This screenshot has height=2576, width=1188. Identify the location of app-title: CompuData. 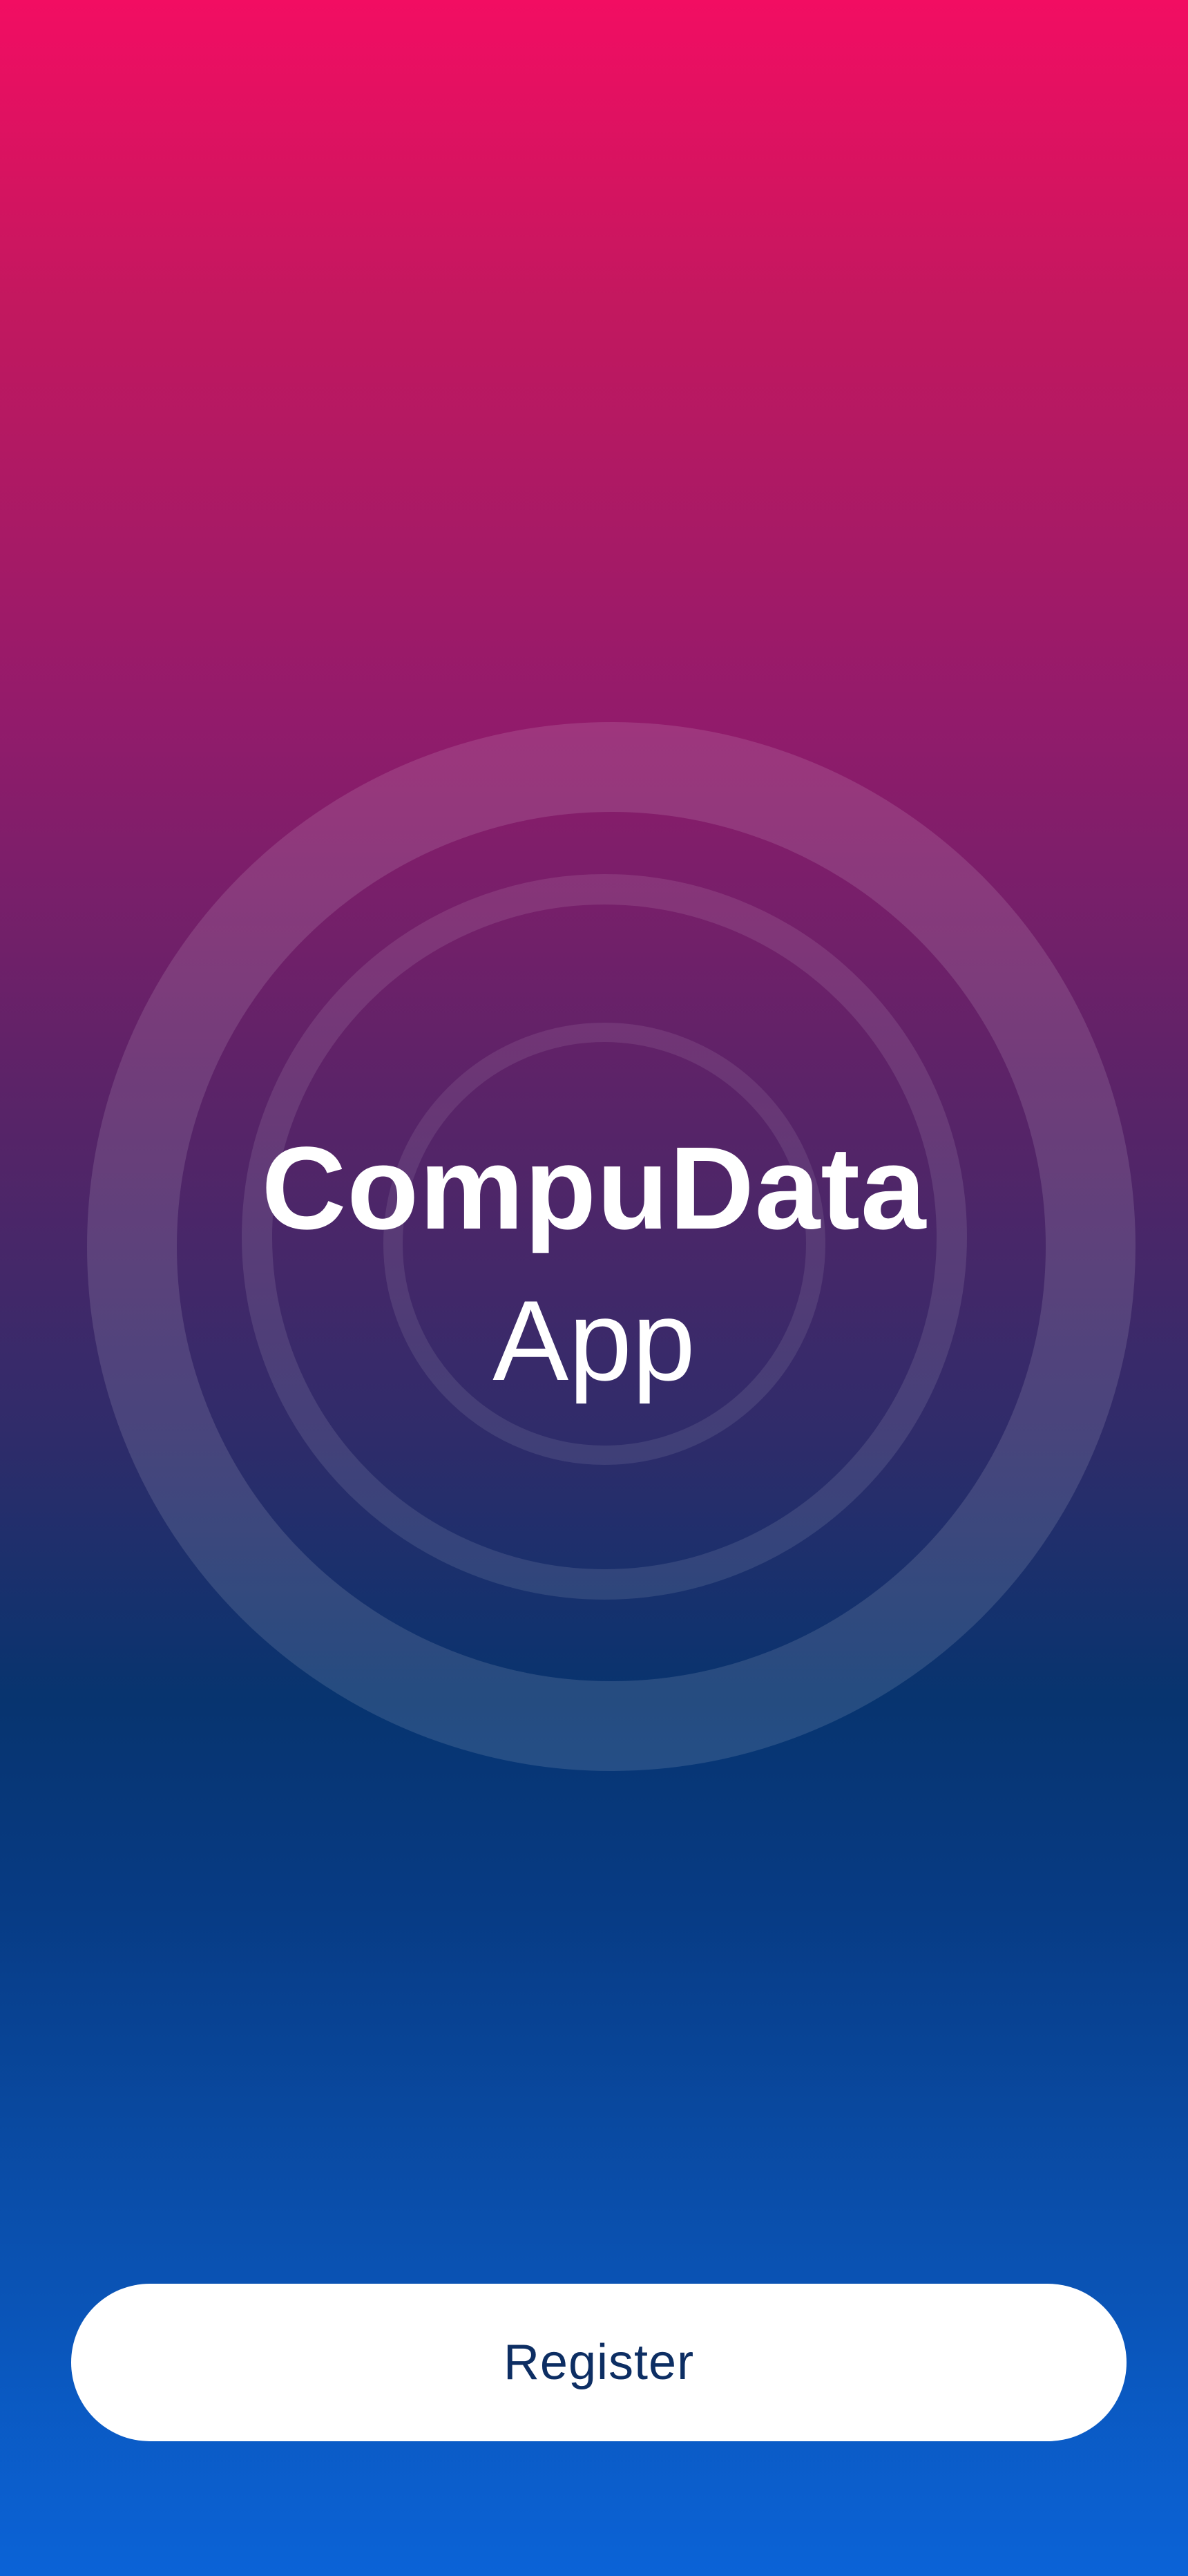
(594, 1188).